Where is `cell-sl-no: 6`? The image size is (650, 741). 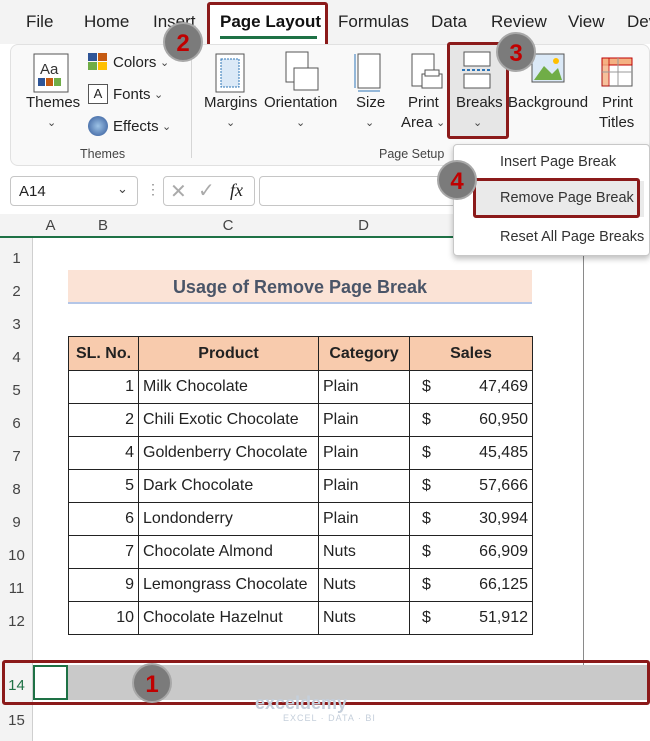 cell-sl-no: 6 is located at coordinates (103, 519).